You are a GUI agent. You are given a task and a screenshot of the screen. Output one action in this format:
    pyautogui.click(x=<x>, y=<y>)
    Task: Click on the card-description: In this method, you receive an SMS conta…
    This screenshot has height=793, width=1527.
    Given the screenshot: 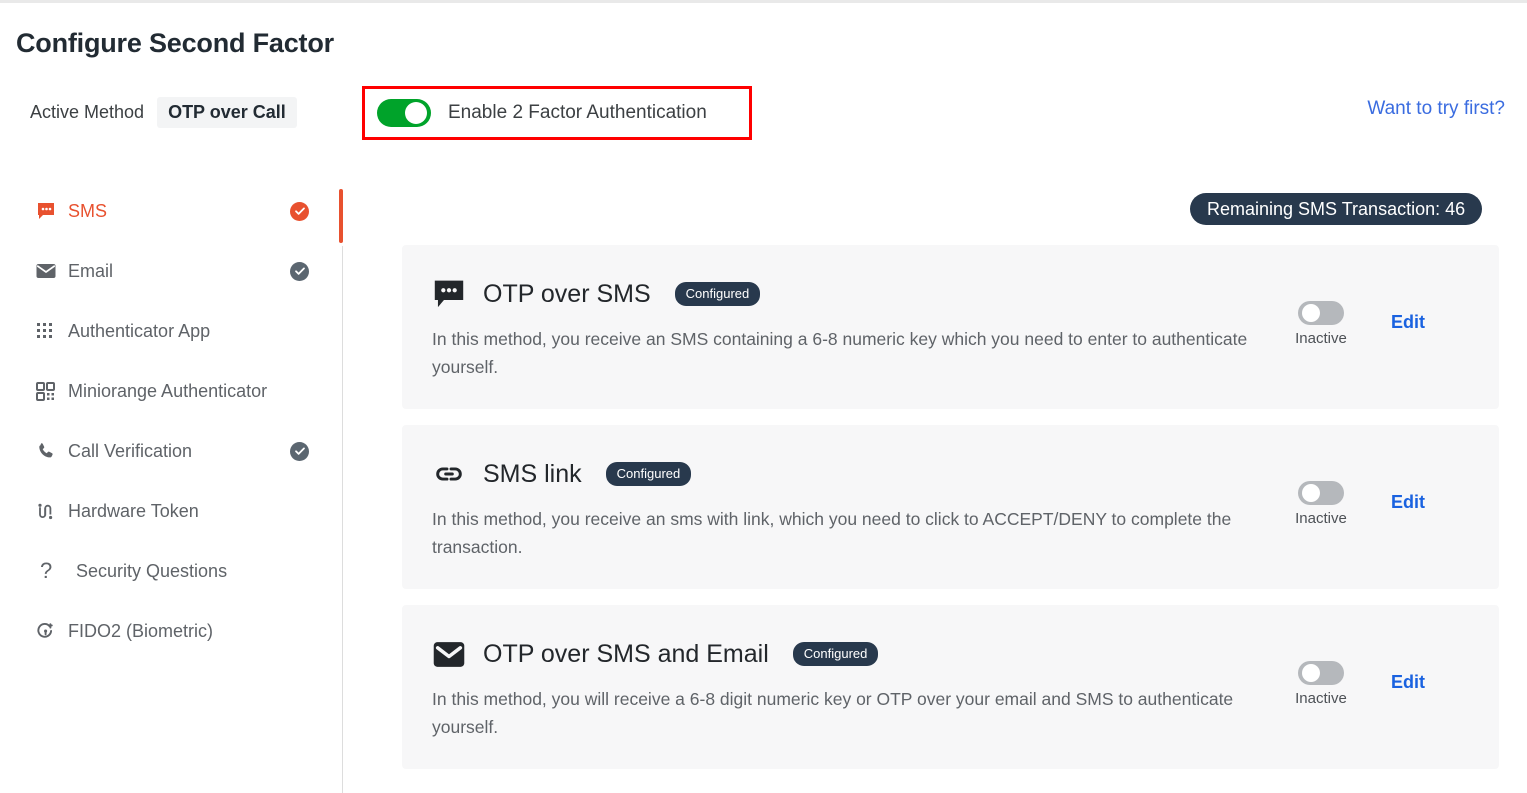 What is the action you would take?
    pyautogui.click(x=840, y=353)
    